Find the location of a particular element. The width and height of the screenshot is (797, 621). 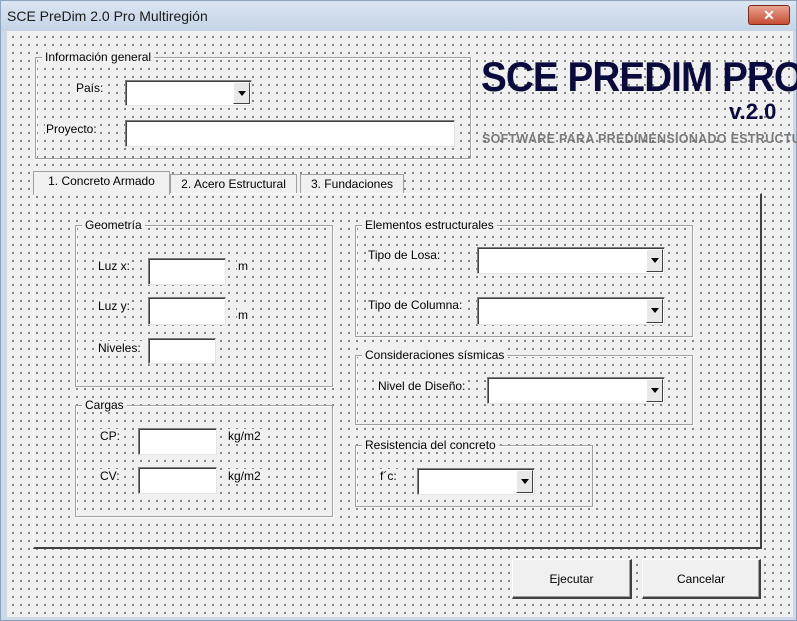

luz-x-label: Luz x: is located at coordinates (114, 266).